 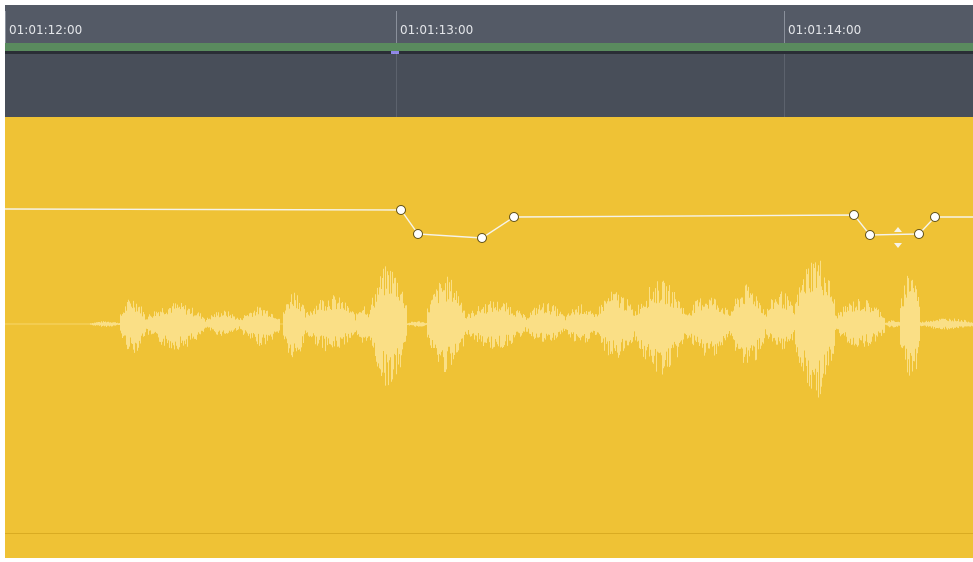 I want to click on volume-curve, so click(x=489, y=223).